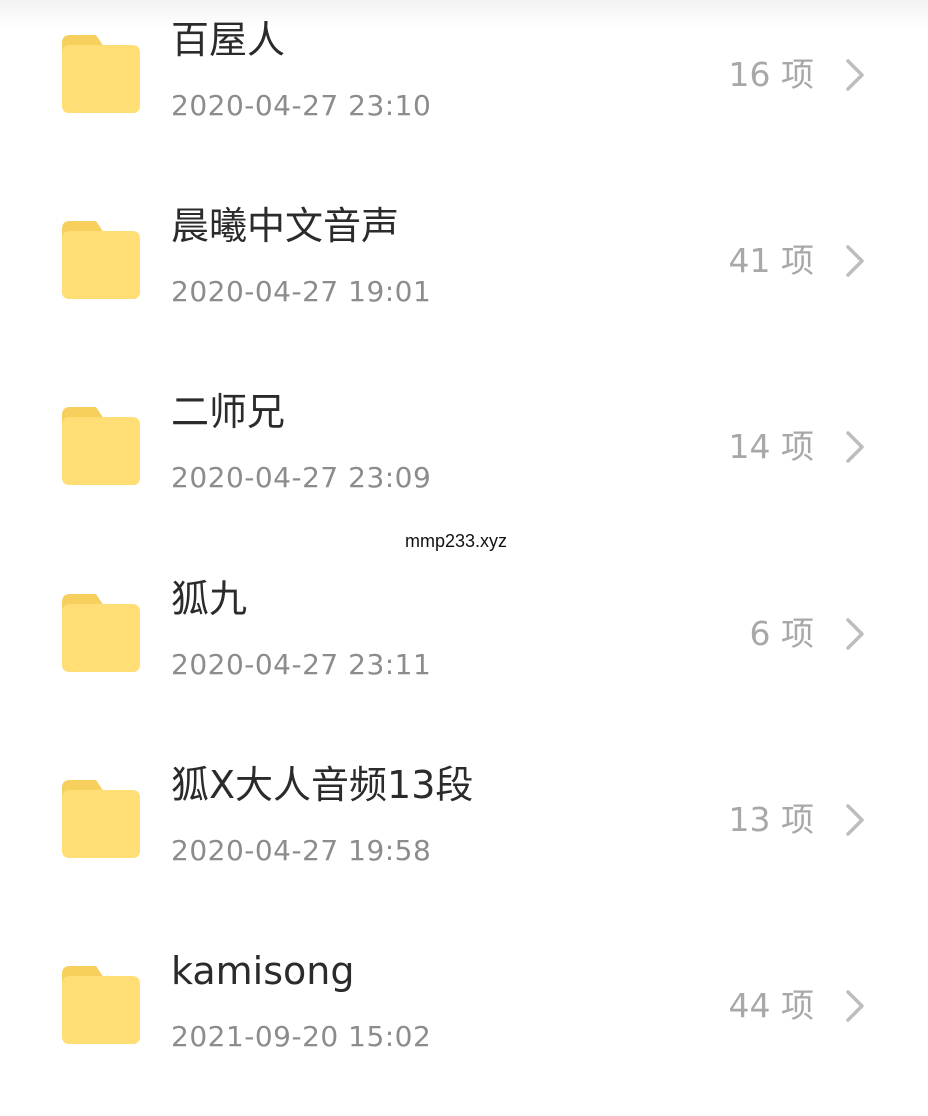 The height and width of the screenshot is (1116, 928). What do you see at coordinates (285, 226) in the screenshot?
I see `folder-name: 晨曦中文音声` at bounding box center [285, 226].